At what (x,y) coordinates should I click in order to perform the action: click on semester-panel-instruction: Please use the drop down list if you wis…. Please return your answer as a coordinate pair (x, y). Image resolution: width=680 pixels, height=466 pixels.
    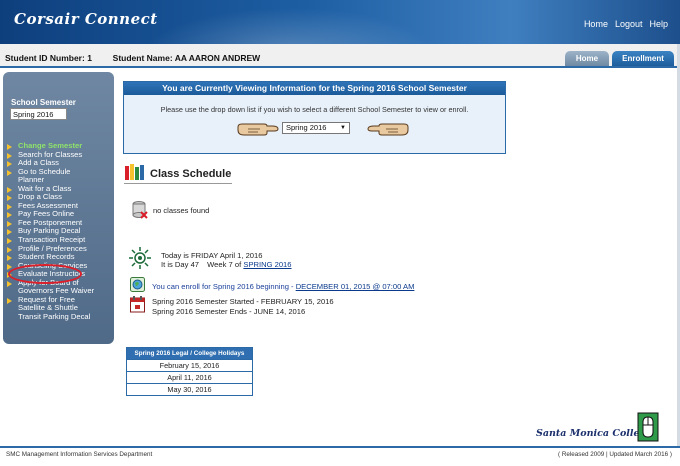
    Looking at the image, I should click on (314, 109).